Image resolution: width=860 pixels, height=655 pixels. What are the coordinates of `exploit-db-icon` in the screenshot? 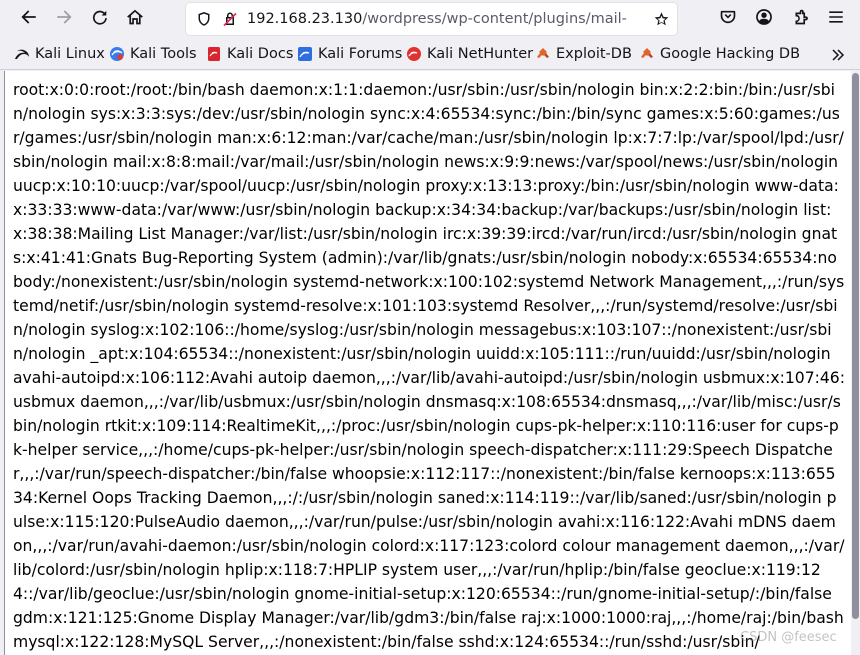 It's located at (543, 54).